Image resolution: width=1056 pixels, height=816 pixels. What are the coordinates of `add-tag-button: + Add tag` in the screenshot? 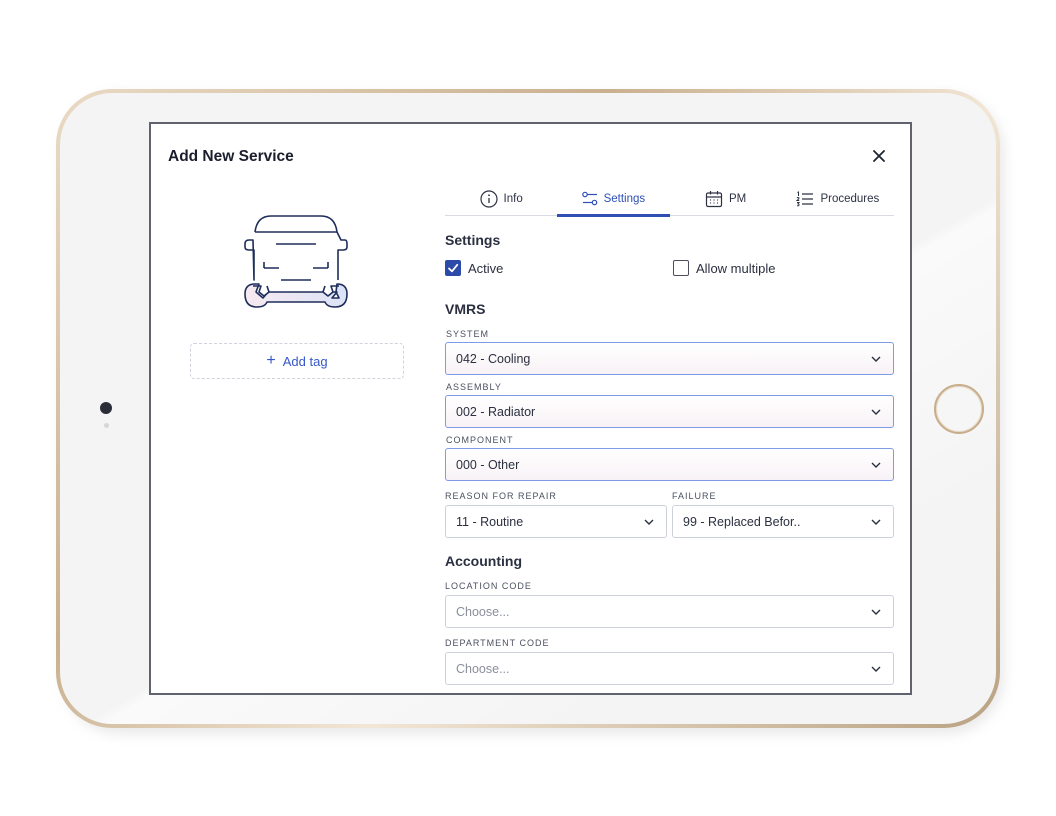 It's located at (297, 361).